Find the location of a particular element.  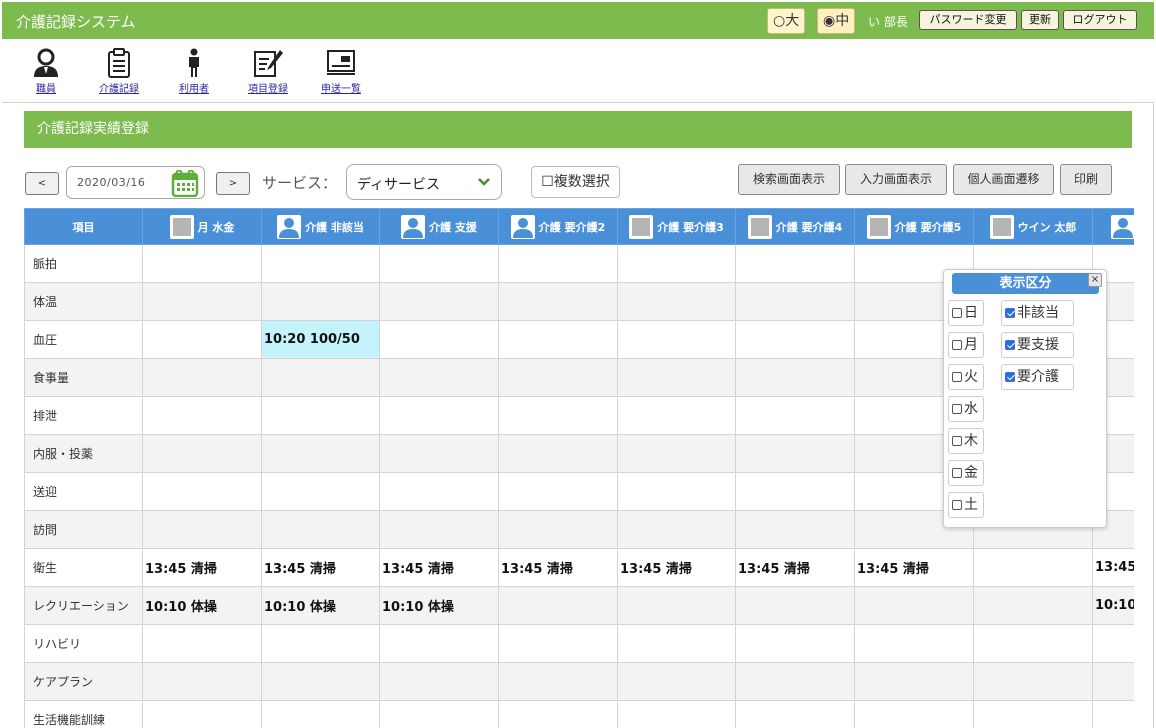

refresh-button: 更新 is located at coordinates (1040, 20).